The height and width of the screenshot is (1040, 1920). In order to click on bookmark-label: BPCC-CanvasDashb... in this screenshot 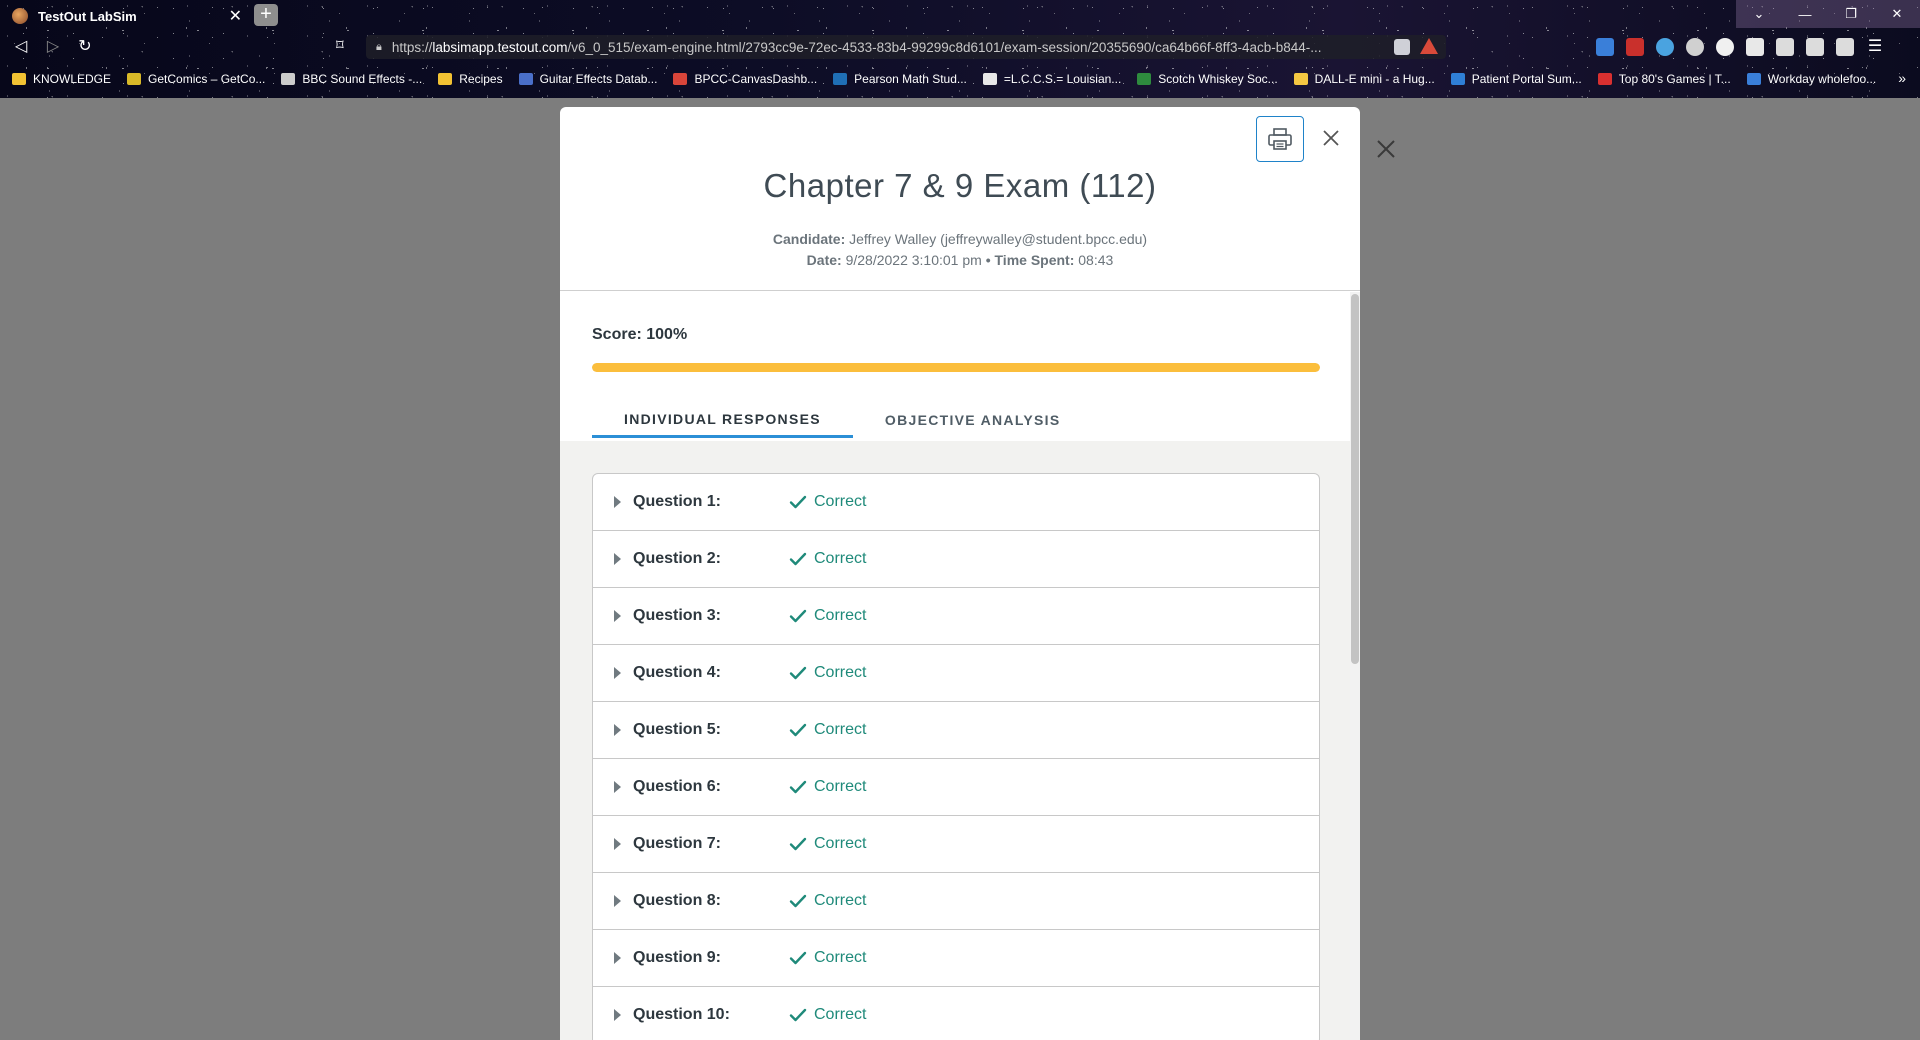, I will do `click(756, 79)`.